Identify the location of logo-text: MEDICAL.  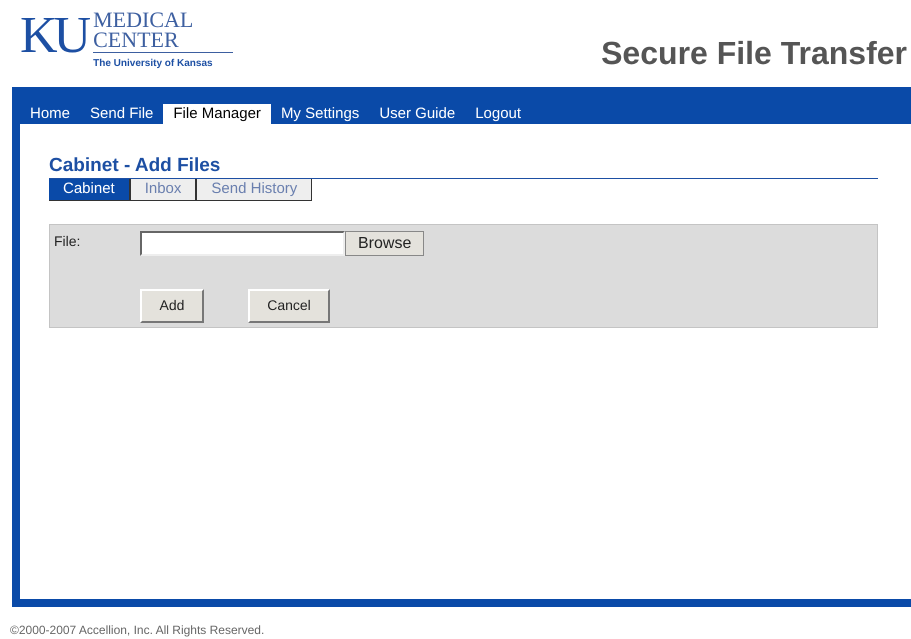
(143, 20).